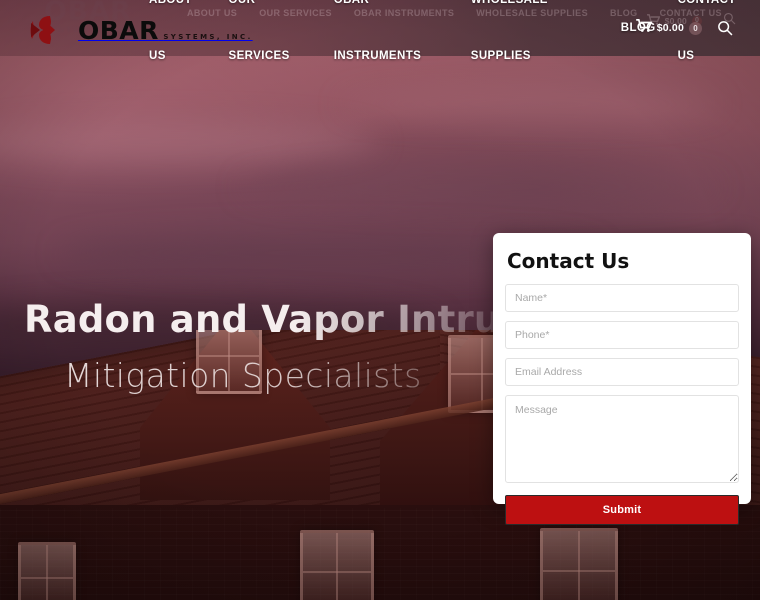 This screenshot has width=760, height=600. Describe the element at coordinates (568, 261) in the screenshot. I see `contact-form-title: Contact Us` at that location.